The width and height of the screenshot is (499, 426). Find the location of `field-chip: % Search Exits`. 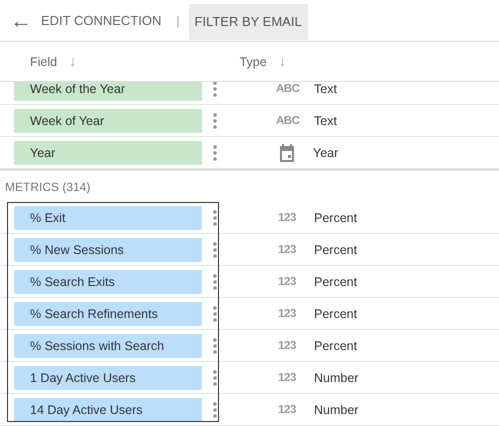

field-chip: % Search Exits is located at coordinates (108, 282).